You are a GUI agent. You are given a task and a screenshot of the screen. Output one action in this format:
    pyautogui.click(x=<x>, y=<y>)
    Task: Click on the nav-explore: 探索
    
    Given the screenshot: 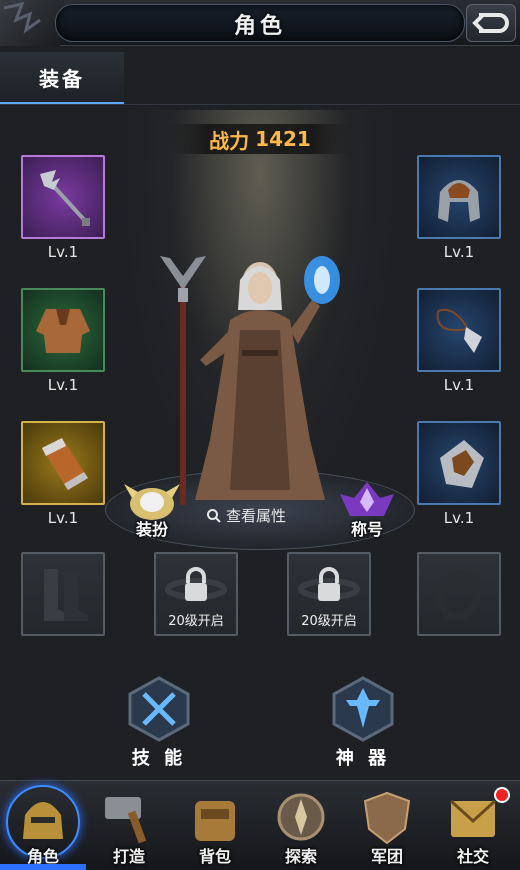 What is the action you would take?
    pyautogui.click(x=301, y=825)
    